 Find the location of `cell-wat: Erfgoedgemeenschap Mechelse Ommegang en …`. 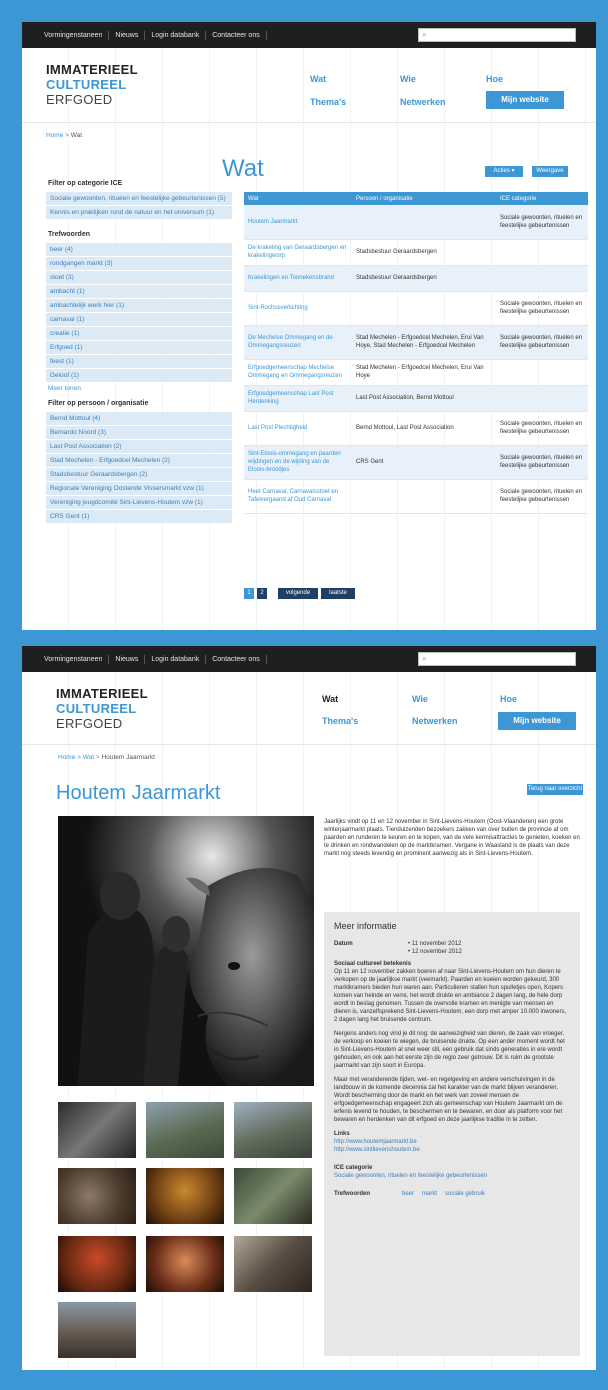

cell-wat: Erfgoedgemeenschap Mechelse Ommegang en … is located at coordinates (298, 372).